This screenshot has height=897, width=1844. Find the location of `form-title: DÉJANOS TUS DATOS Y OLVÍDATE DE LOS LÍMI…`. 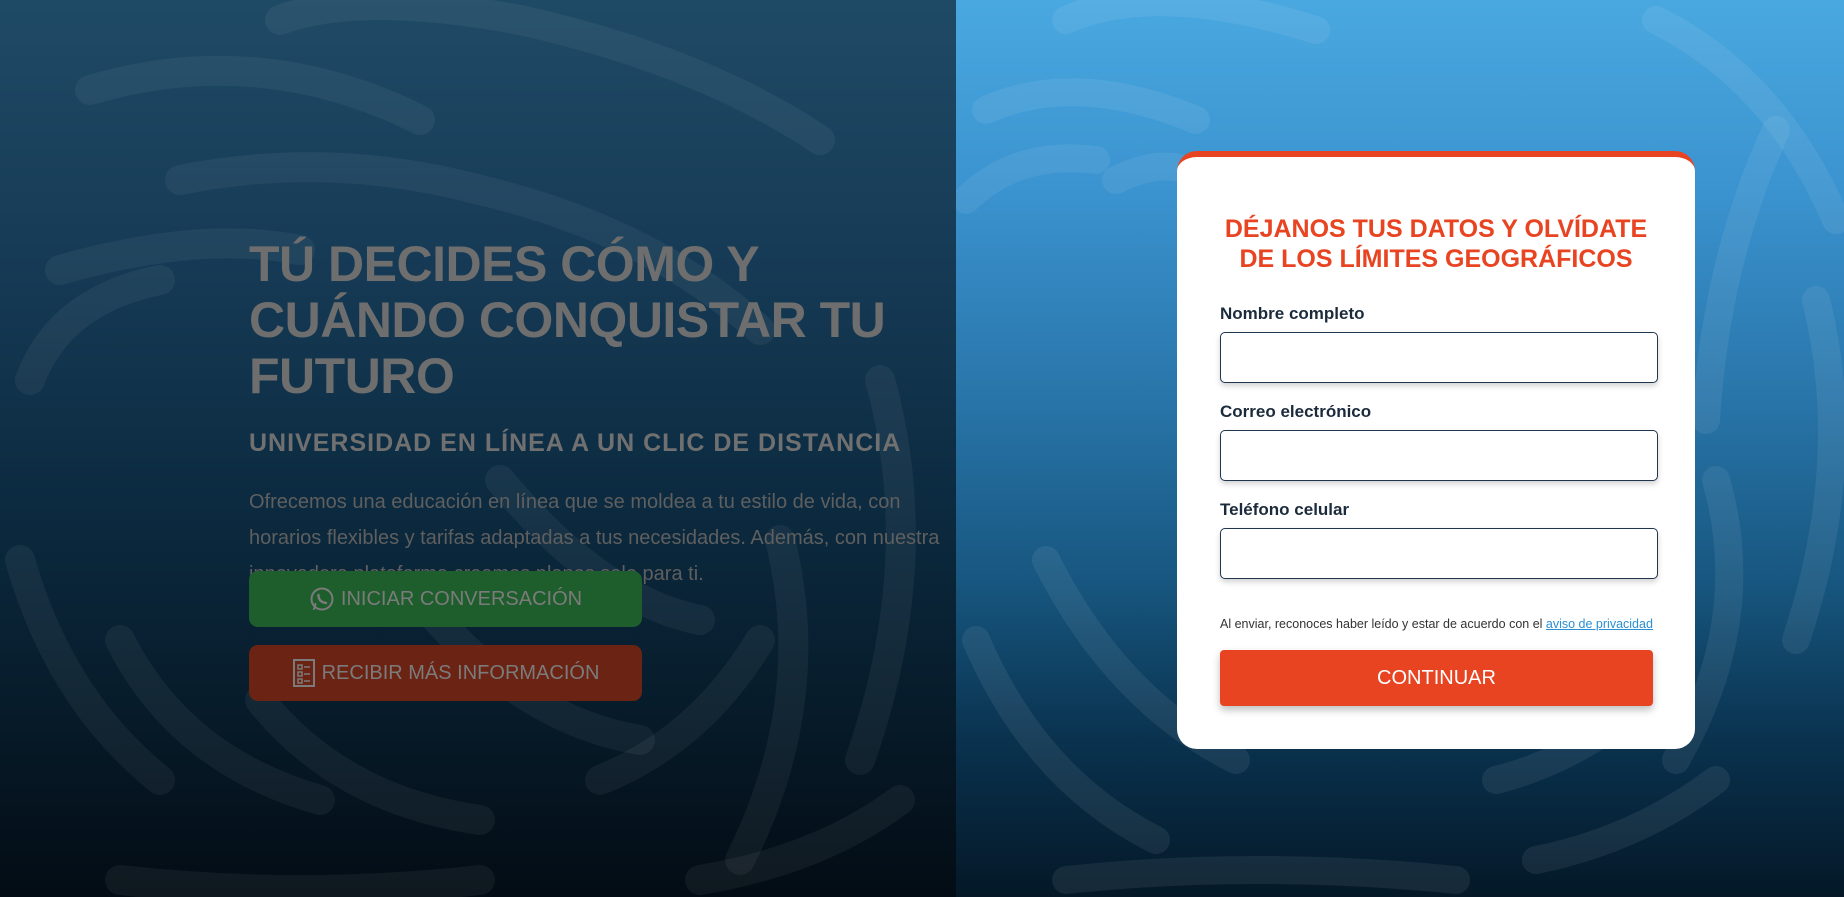

form-title: DÉJANOS TUS DATOS Y OLVÍDATE DE LOS LÍMI… is located at coordinates (1436, 244).